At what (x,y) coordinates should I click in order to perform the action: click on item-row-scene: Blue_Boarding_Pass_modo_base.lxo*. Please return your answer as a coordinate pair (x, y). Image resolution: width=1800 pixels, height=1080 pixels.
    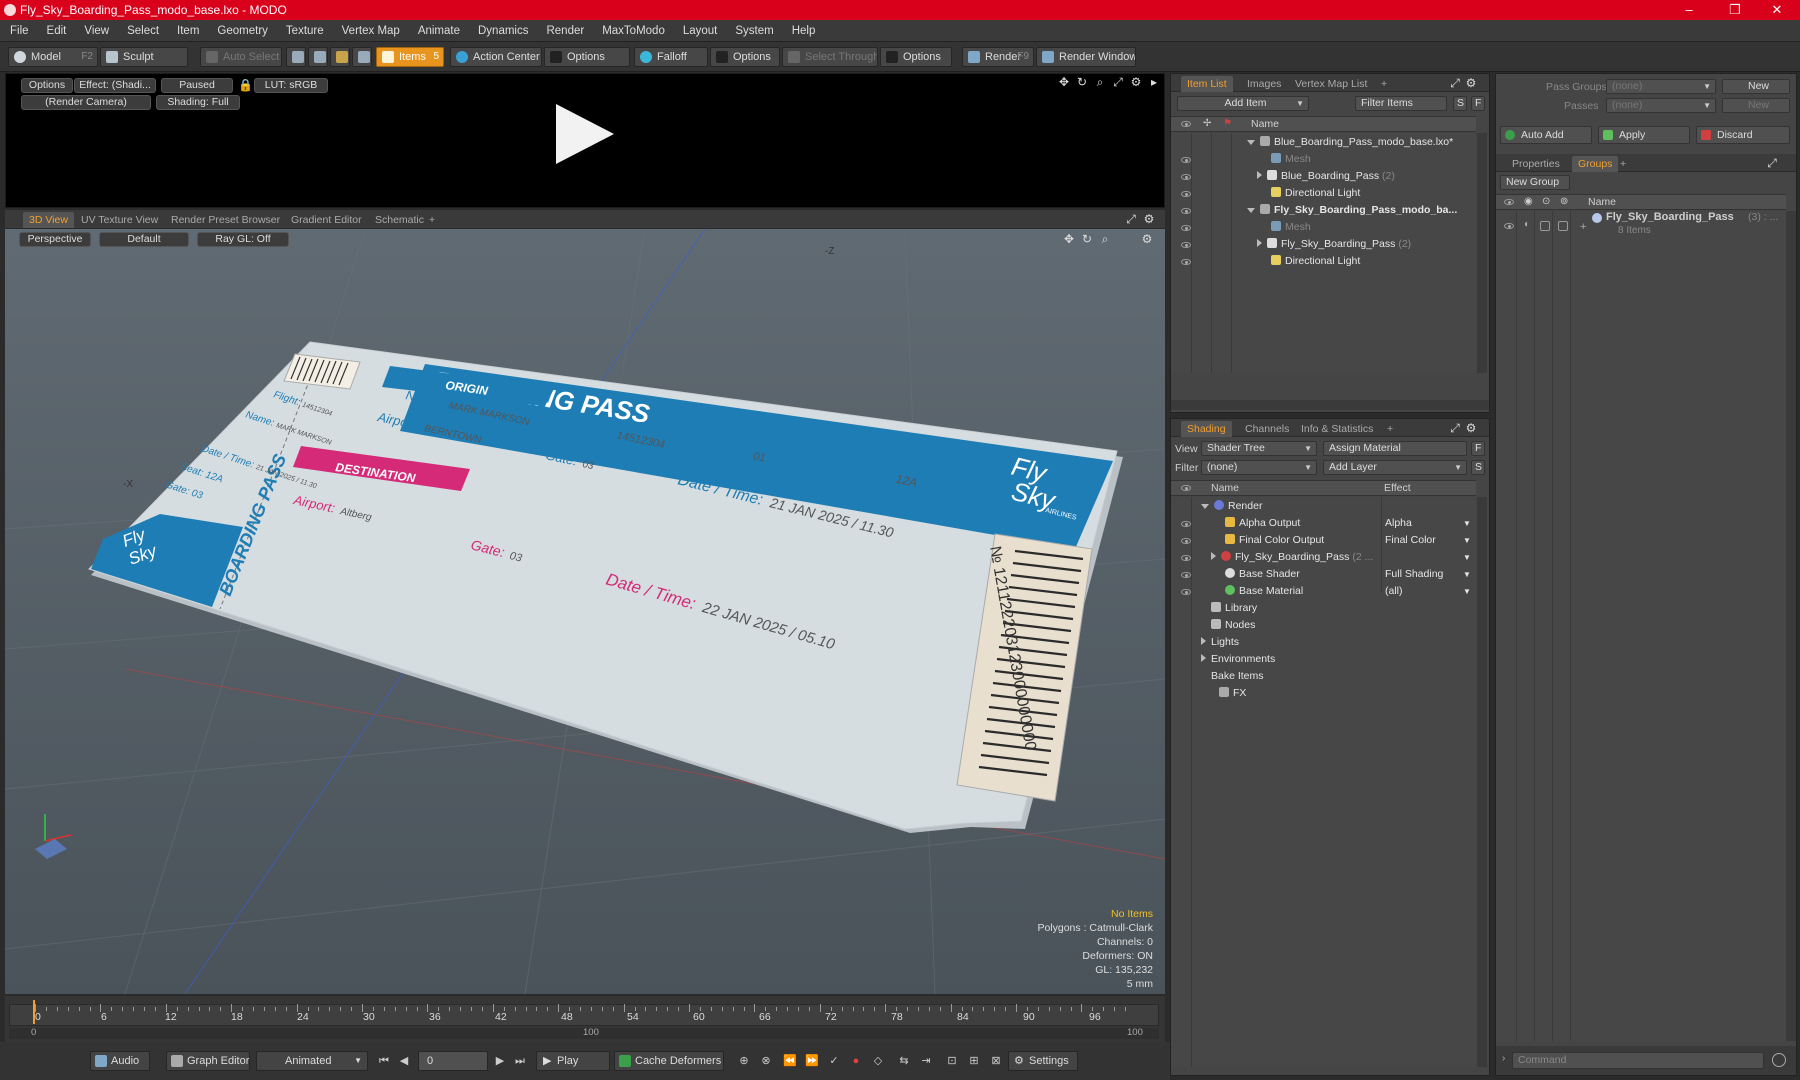
    Looking at the image, I should click on (1323, 142).